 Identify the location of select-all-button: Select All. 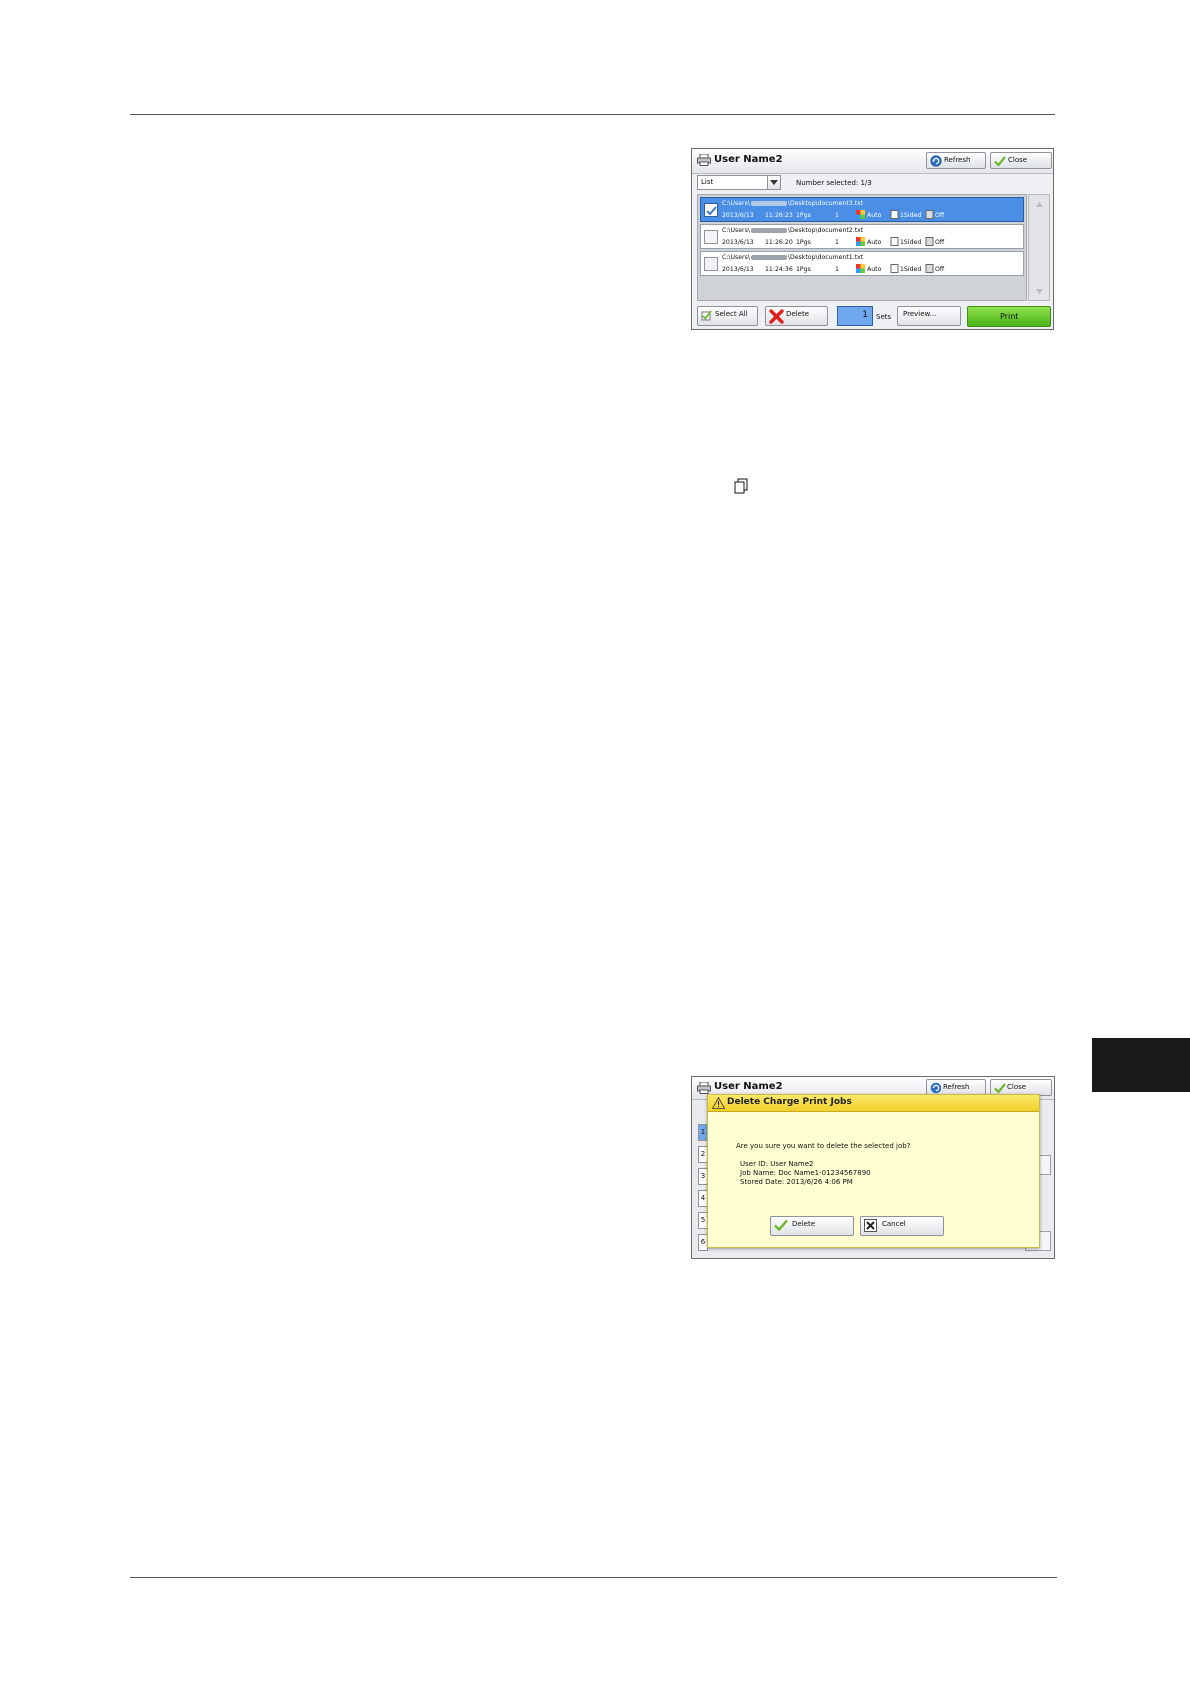
(727, 316).